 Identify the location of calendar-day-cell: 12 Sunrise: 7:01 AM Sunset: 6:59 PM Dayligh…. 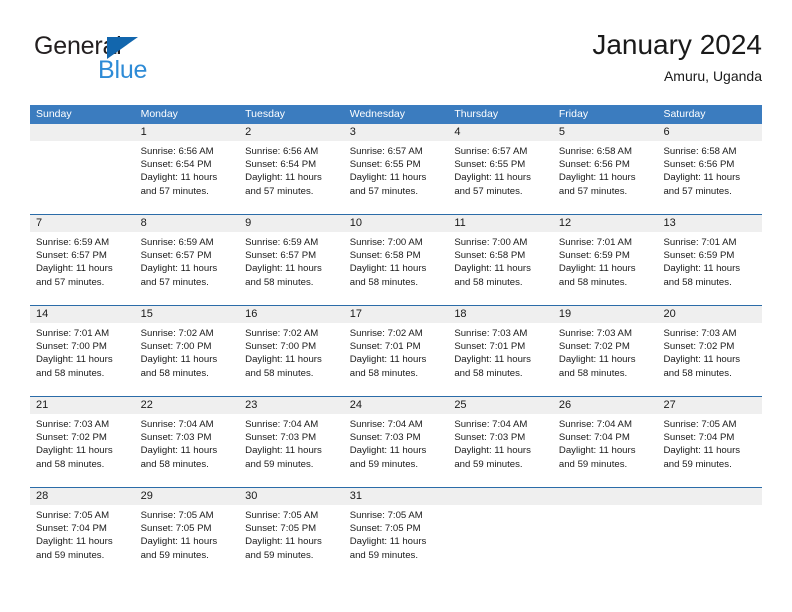
(605, 260).